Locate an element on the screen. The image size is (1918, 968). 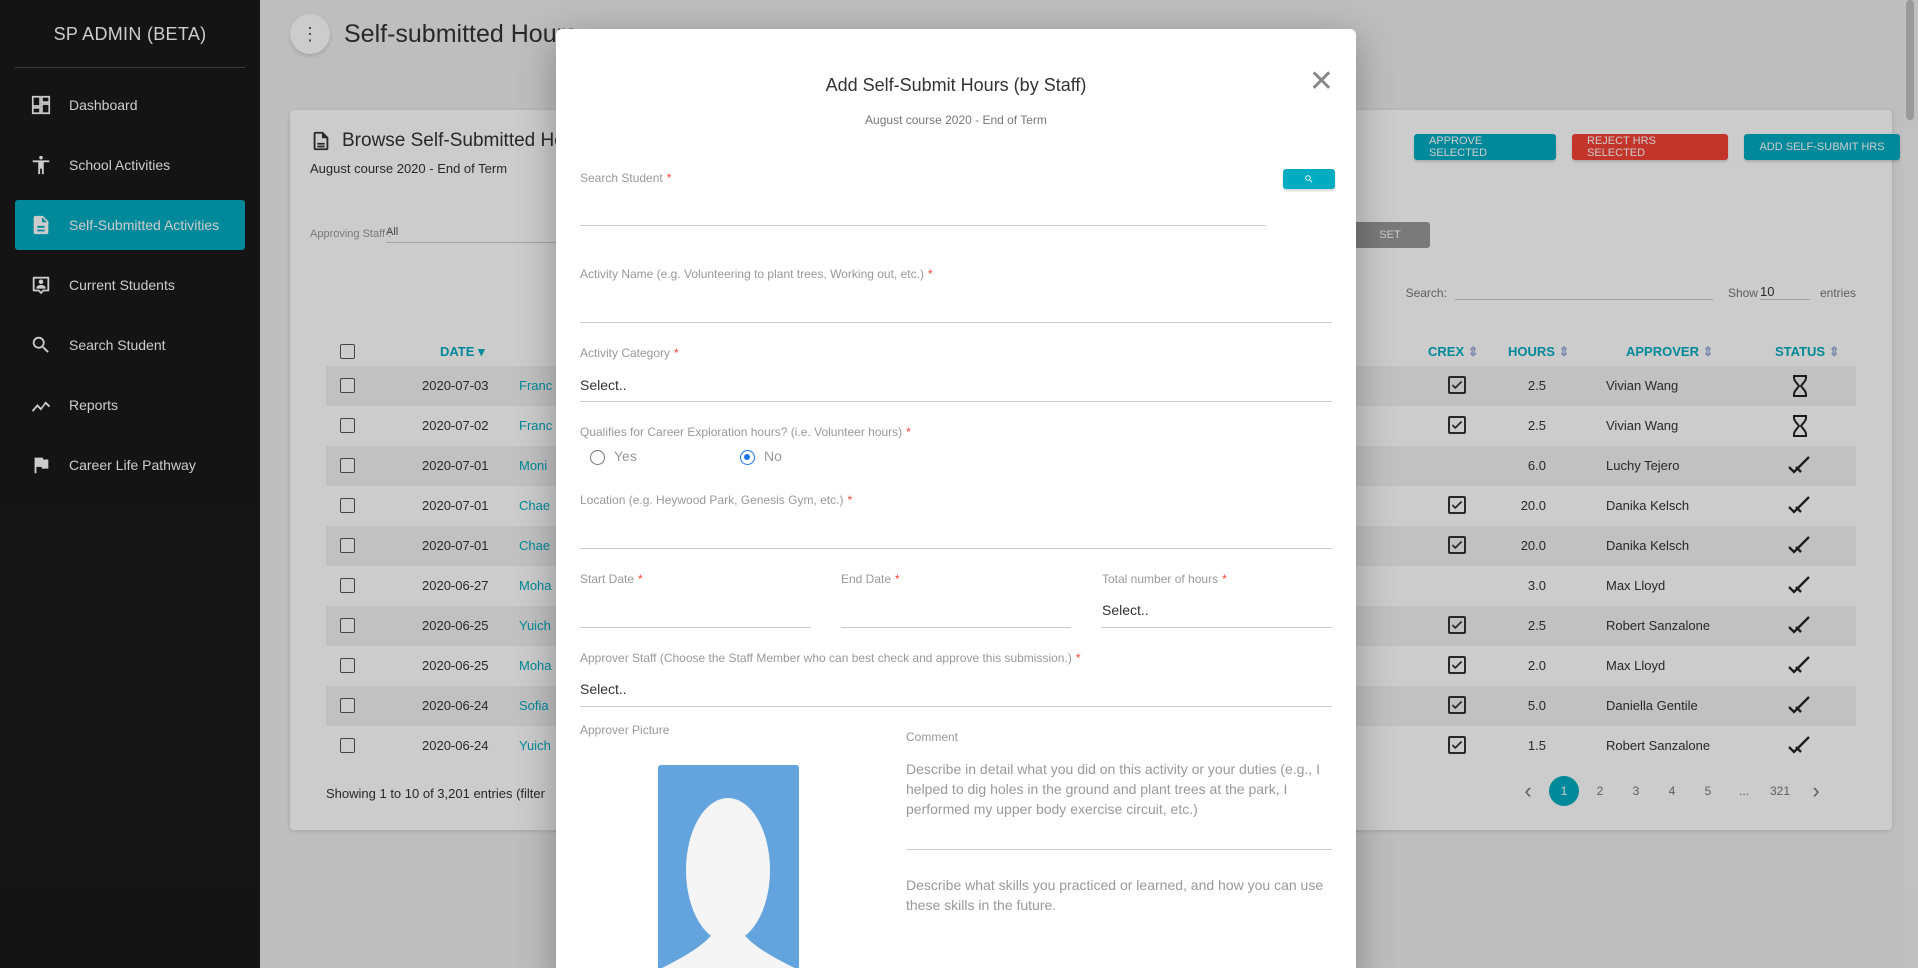
modal-title: Add Self-Submit Hours (by Staff) is located at coordinates (956, 85).